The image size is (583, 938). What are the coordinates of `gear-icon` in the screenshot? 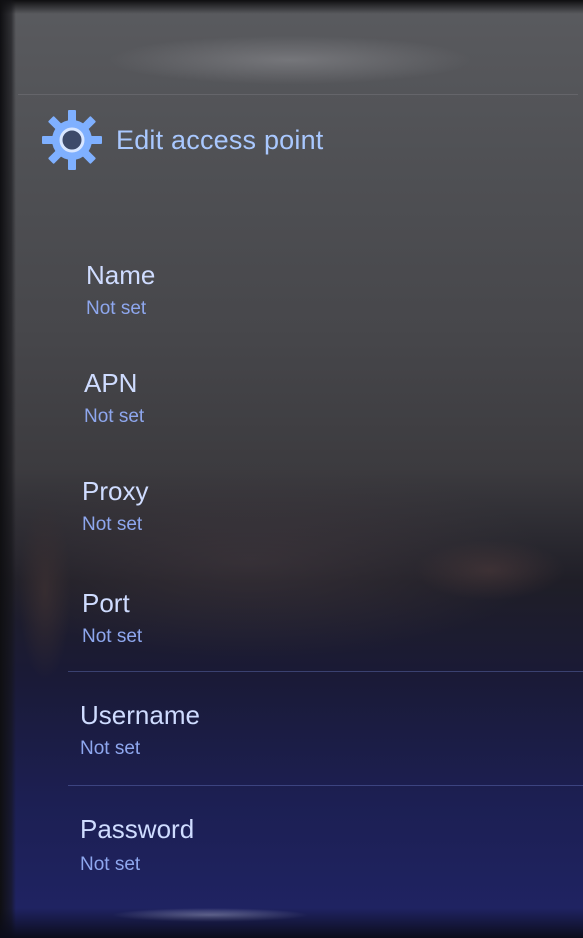 It's located at (72, 140).